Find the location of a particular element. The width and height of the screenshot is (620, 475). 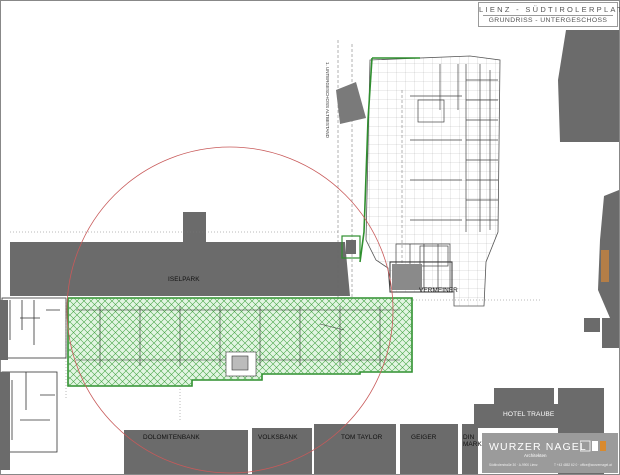

project-title: LIENZ - SÜDTIROLERPLAT is located at coordinates (549, 9).